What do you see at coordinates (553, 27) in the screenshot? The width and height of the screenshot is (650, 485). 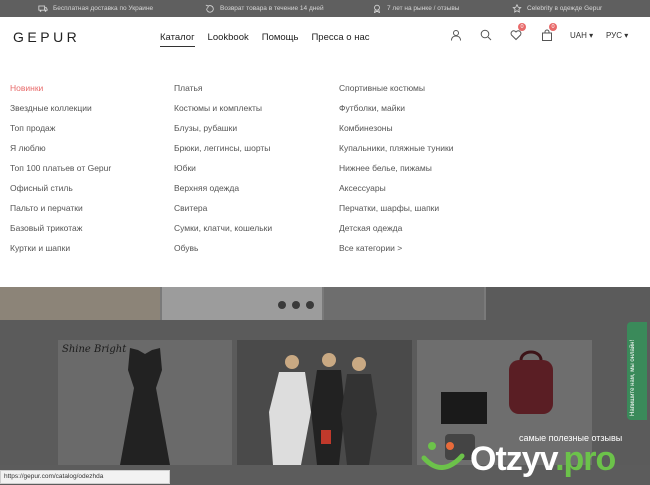 I see `cart-count-badge: 0` at bounding box center [553, 27].